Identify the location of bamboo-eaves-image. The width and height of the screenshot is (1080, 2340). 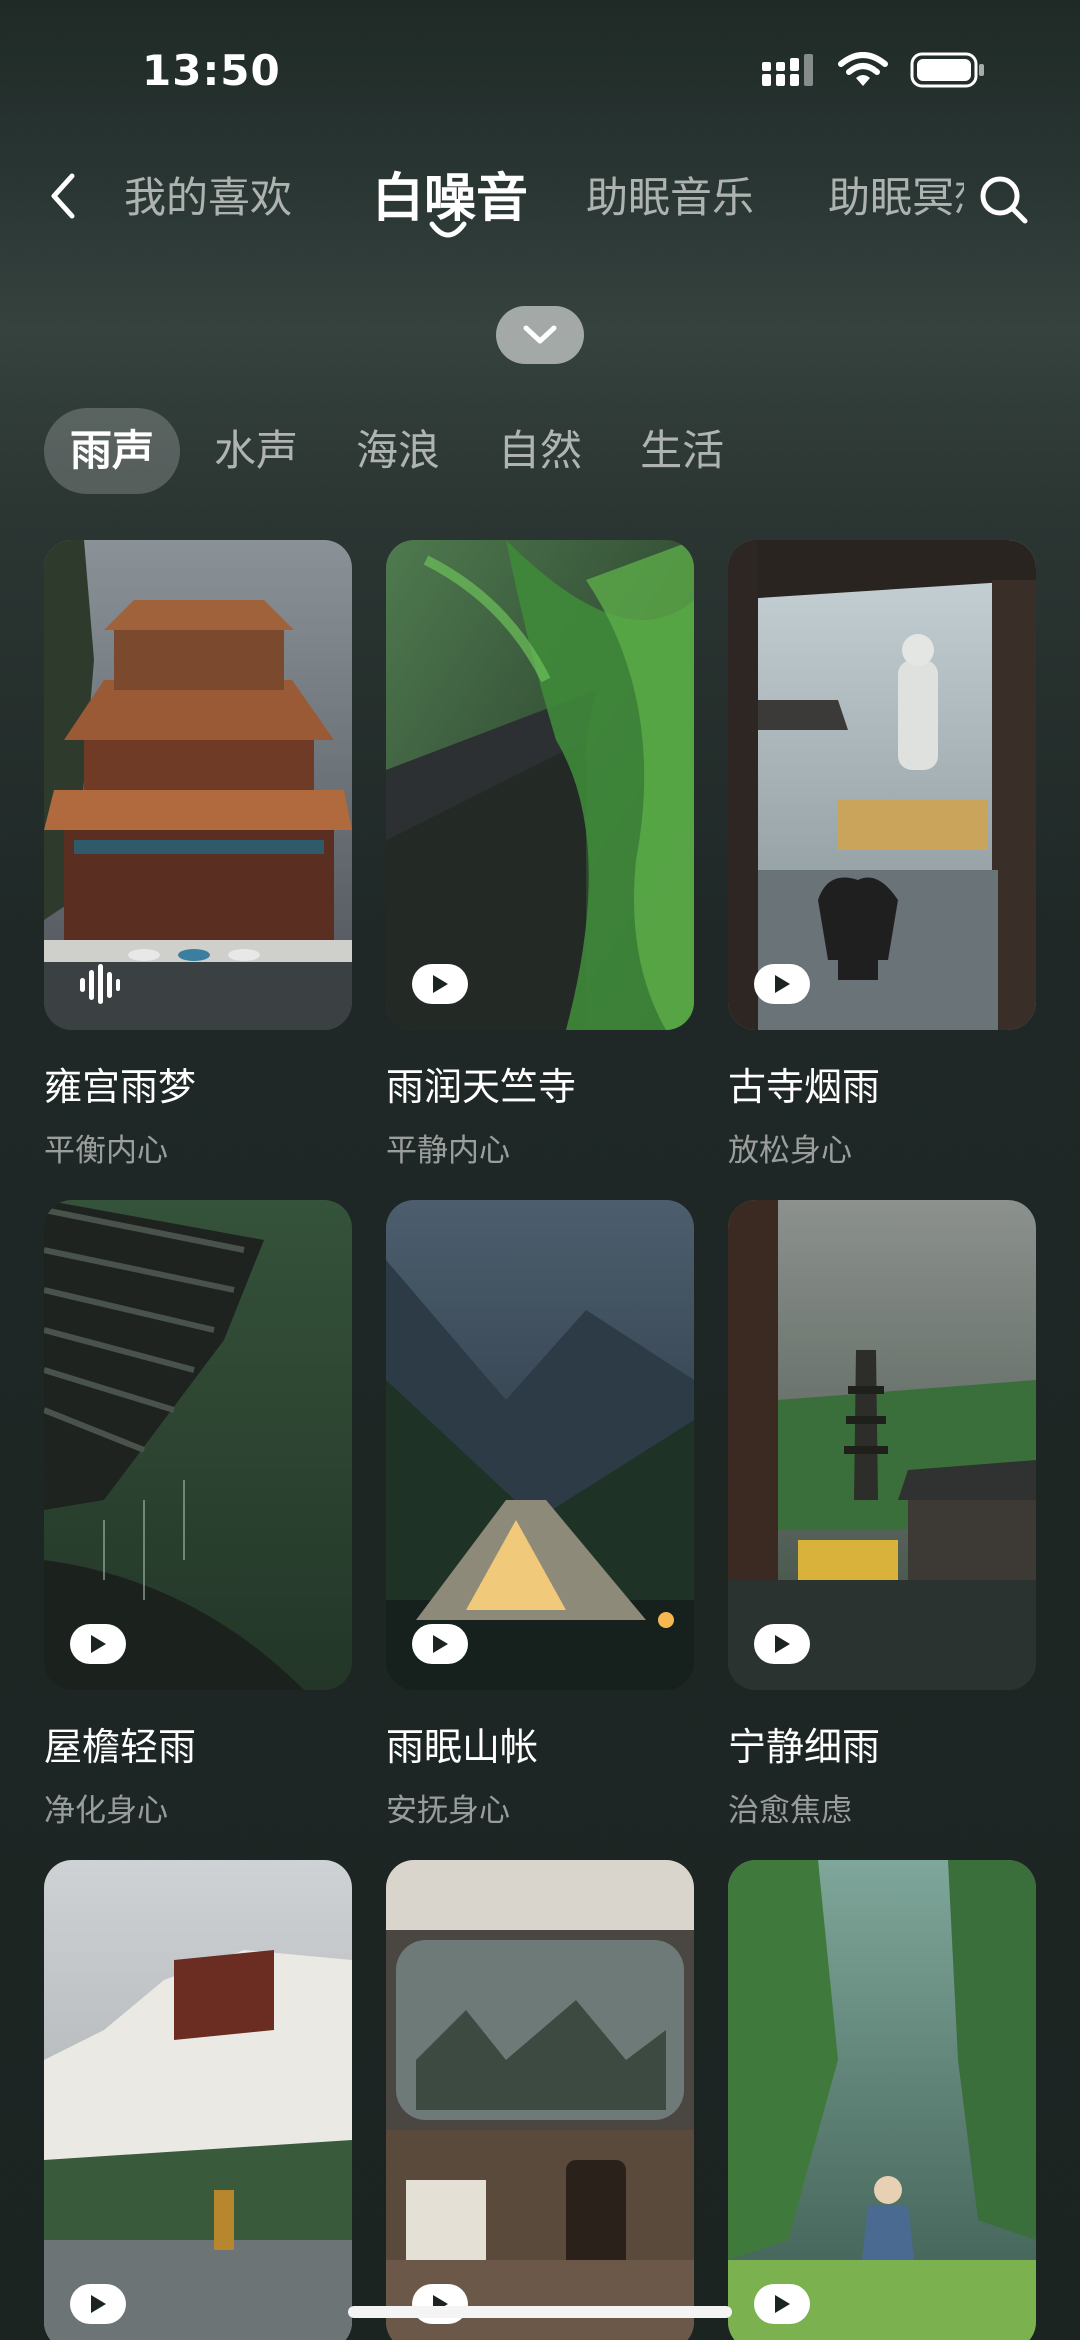
(540, 785).